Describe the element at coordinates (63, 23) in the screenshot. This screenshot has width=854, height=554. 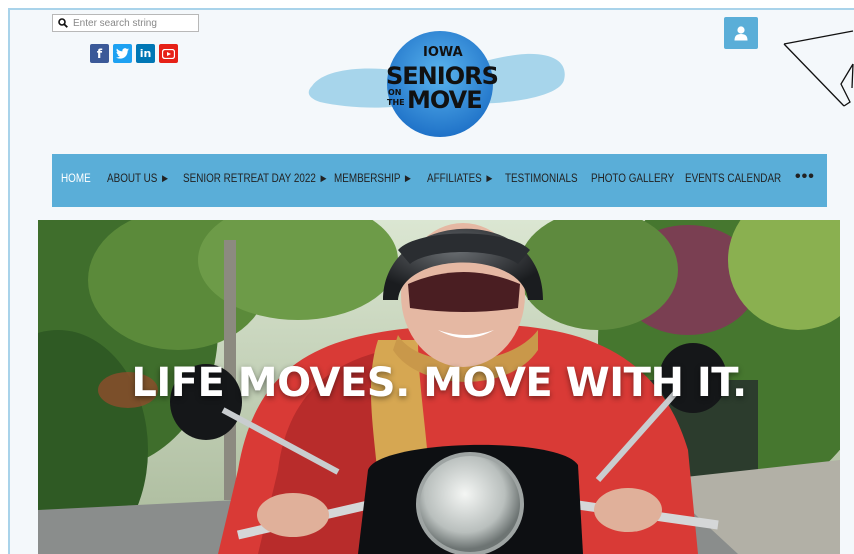
I see `search-icon` at that location.